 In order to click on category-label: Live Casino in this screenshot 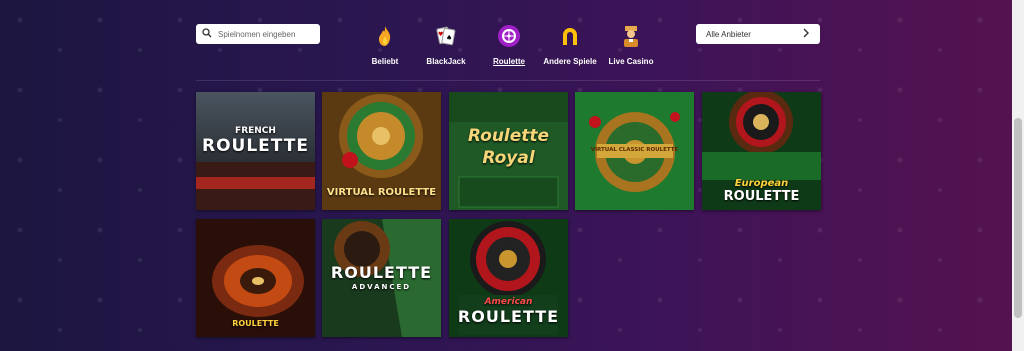, I will do `click(631, 61)`.